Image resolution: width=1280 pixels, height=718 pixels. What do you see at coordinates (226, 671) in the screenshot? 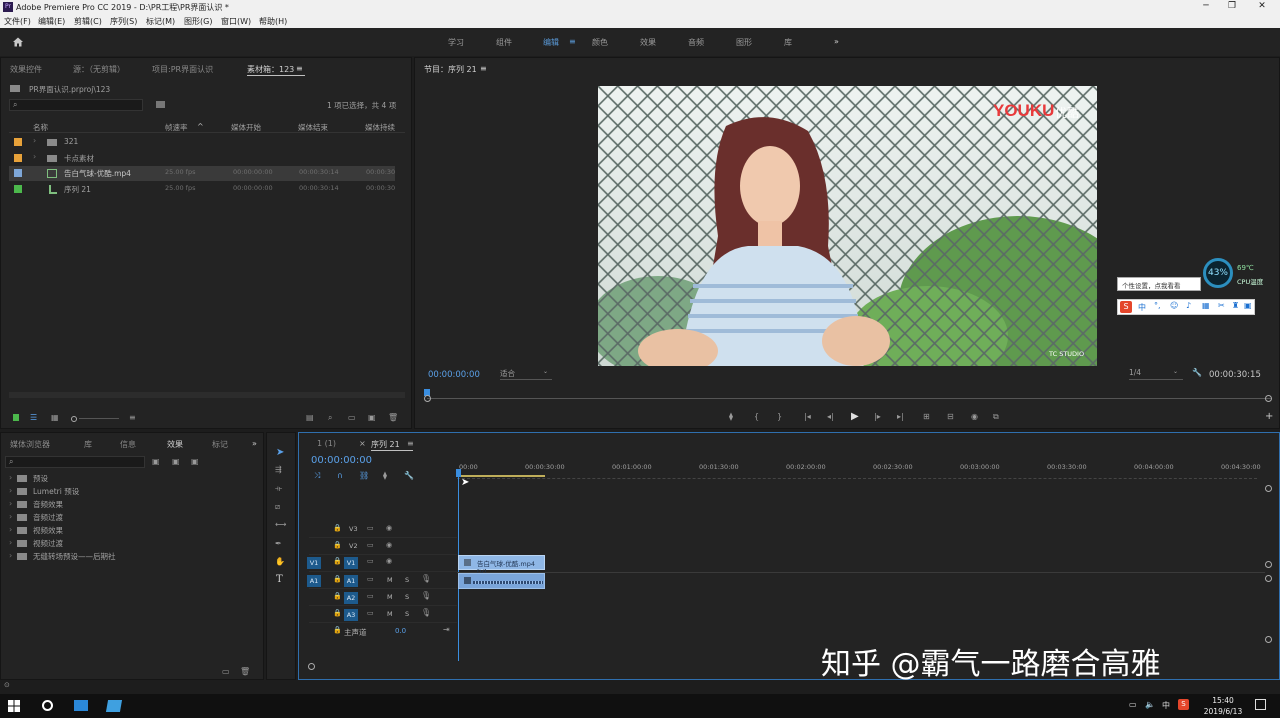
I see `new-custom-bin-icon: ▭` at bounding box center [226, 671].